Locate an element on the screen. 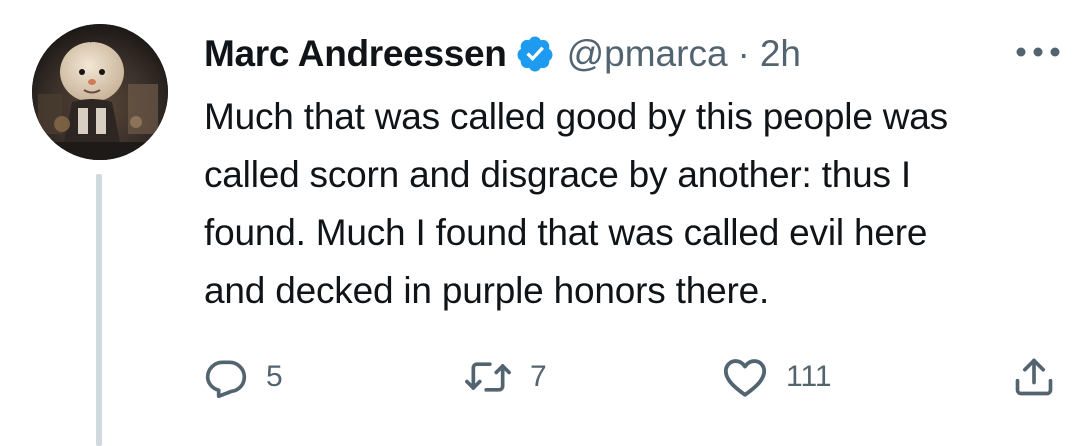  share-button is located at coordinates (1034, 377).